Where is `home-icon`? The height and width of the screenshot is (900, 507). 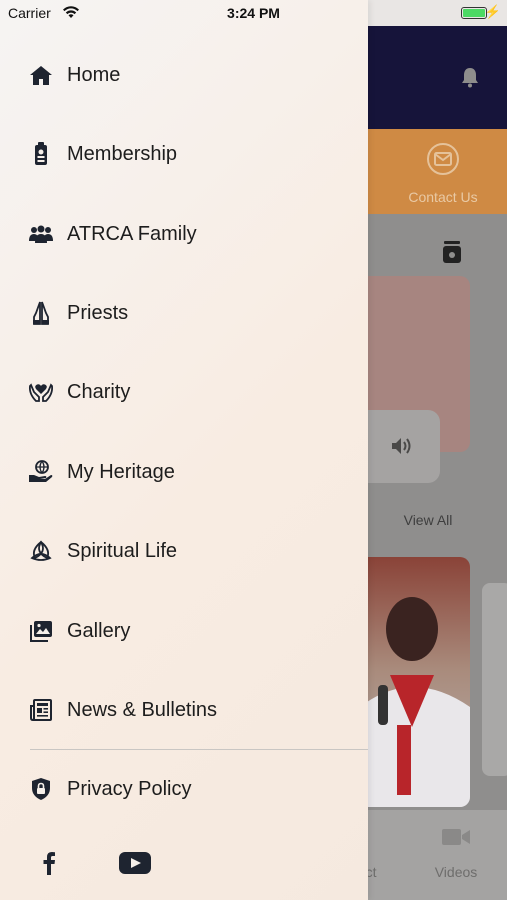 home-icon is located at coordinates (41, 75).